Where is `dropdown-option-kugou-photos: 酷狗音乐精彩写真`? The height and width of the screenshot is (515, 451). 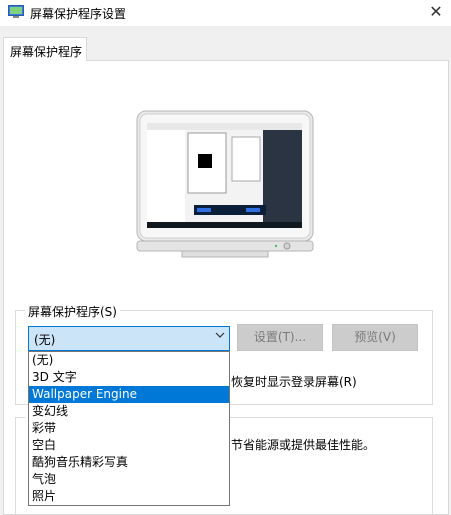
dropdown-option-kugou-photos: 酷狗音乐精彩写真 is located at coordinates (129, 462).